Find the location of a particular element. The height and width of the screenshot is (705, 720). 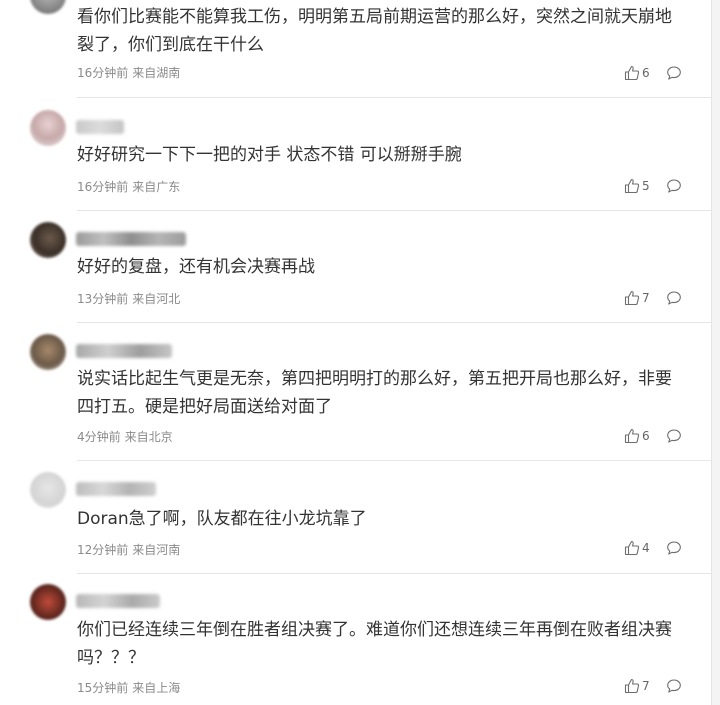

comment-time: 4分钟前 is located at coordinates (99, 437).